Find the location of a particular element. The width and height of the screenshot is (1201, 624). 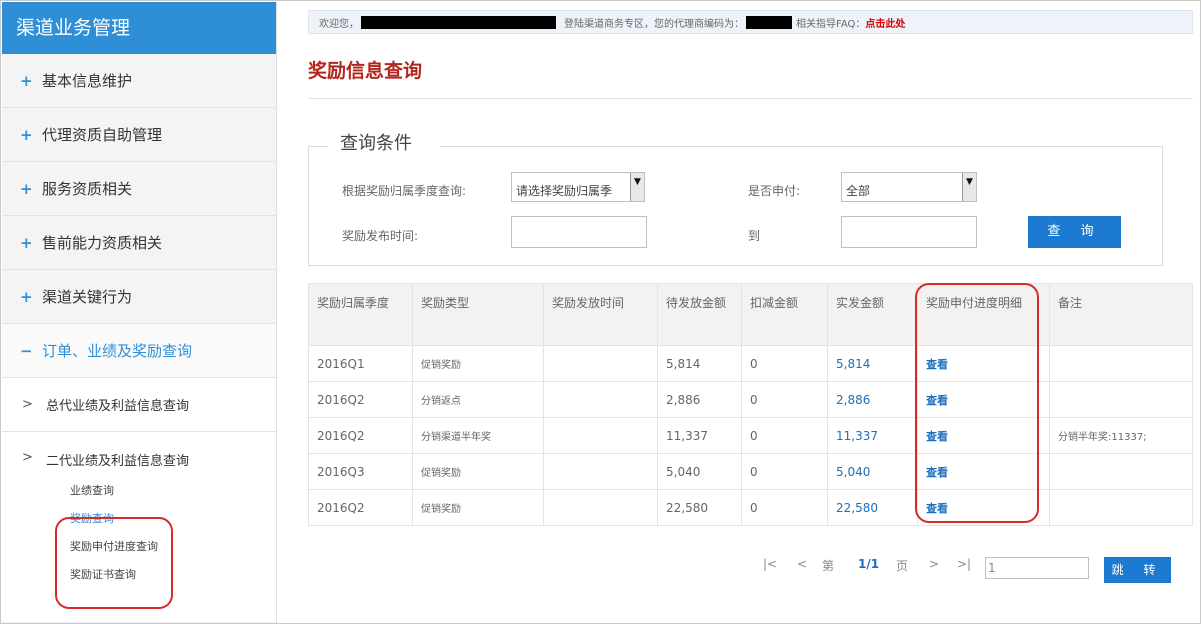

sidebar-item-basic-info: + 基本信息维护 is located at coordinates (139, 81).